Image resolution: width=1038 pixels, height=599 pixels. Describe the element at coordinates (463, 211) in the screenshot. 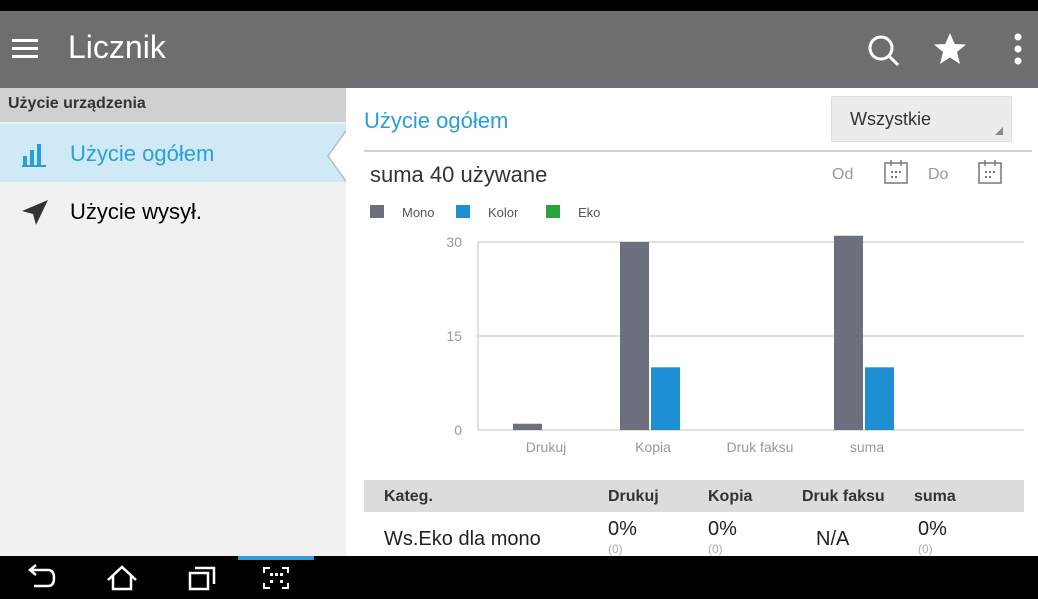

I see `legend-swatch-kolor` at that location.